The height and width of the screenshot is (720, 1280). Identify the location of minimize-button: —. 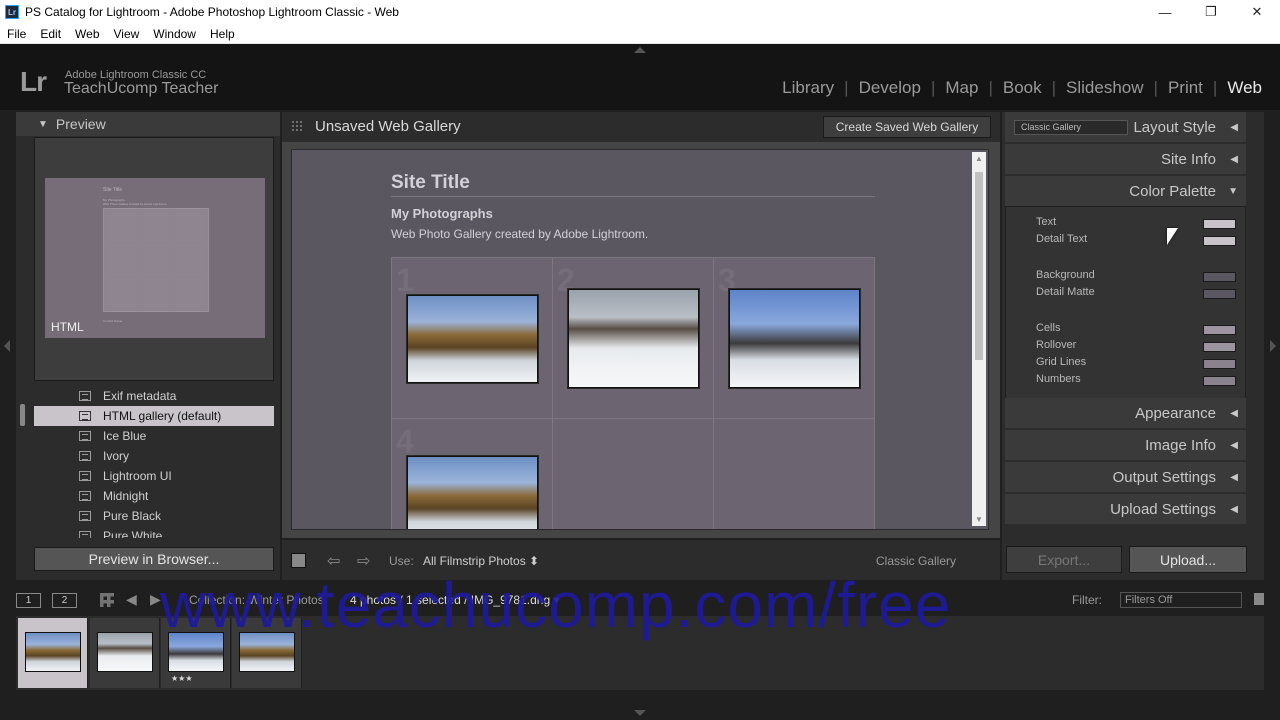
(1165, 12).